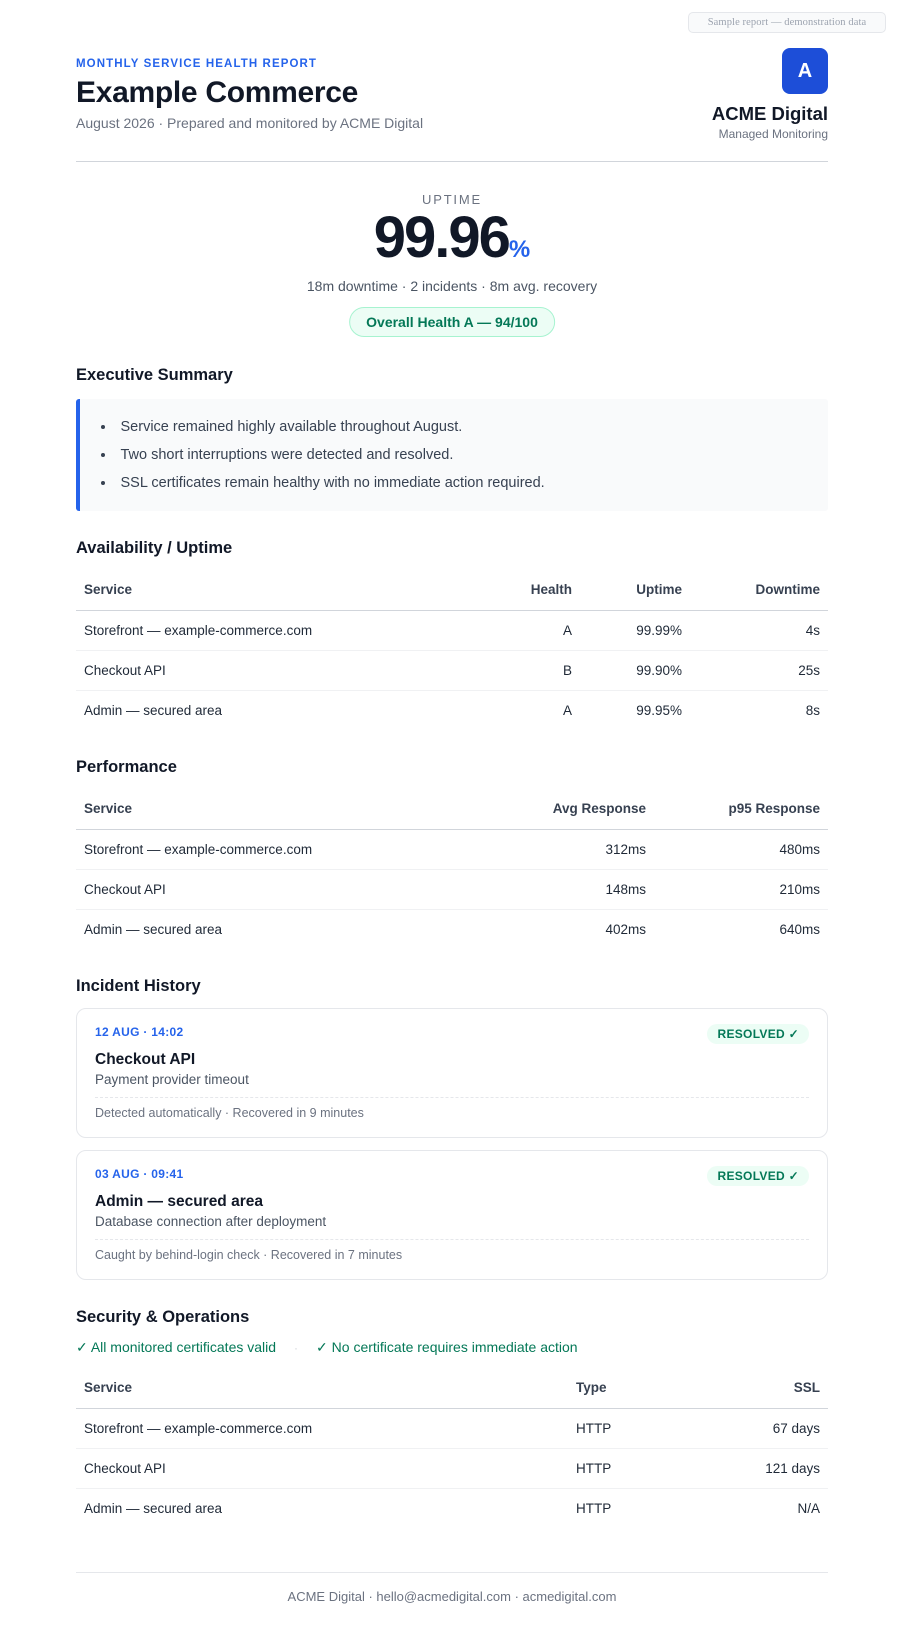 The image size is (900, 1644). What do you see at coordinates (635, 670) in the screenshot?
I see `uptime-cell: 99.90%` at bounding box center [635, 670].